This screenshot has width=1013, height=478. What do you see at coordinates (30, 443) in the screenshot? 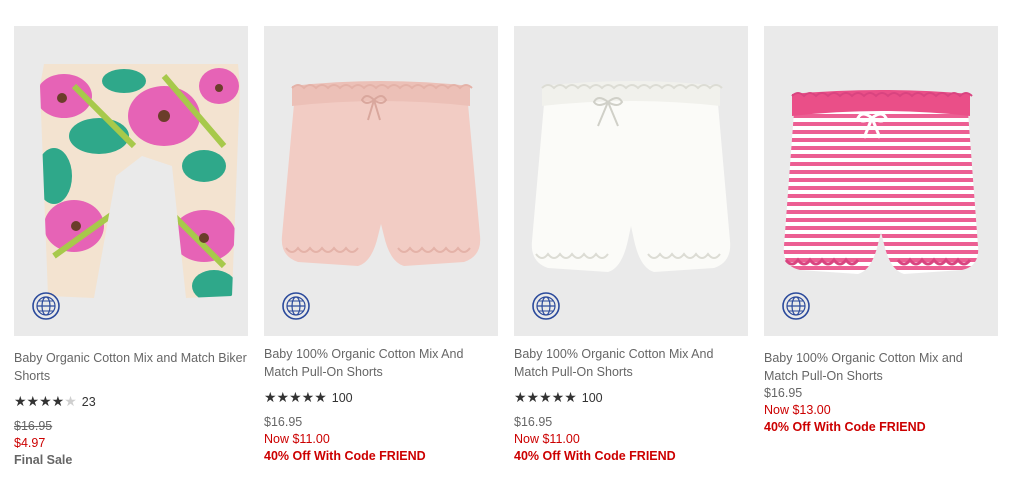
I see `sale-price: $4.97` at bounding box center [30, 443].